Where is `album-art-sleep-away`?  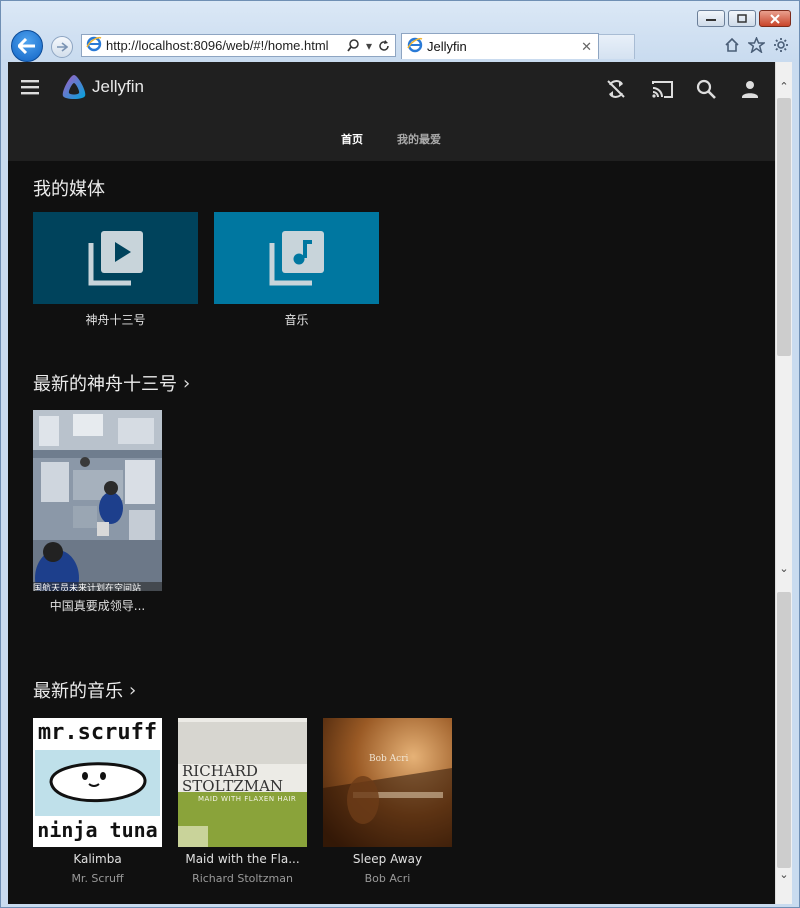
album-art-sleep-away is located at coordinates (387, 782).